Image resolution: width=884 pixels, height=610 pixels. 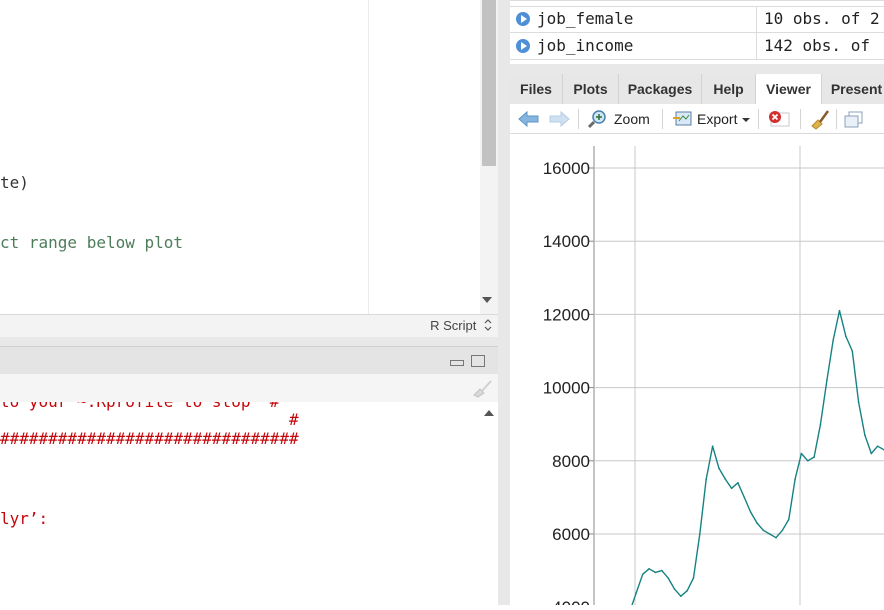 I want to click on y-tick-label: 12000, so click(x=566, y=314).